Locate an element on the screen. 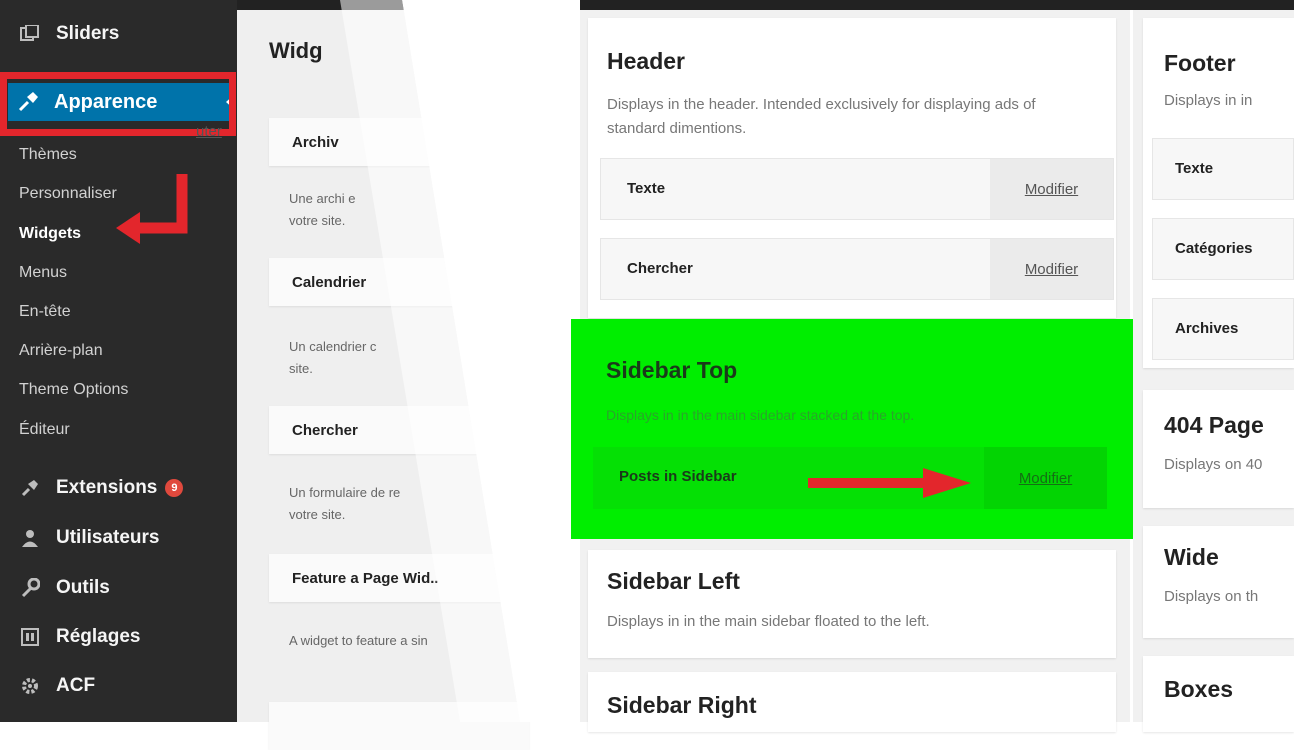  sidebar-top-widget-posts-edit: Modifier is located at coordinates (1045, 478).